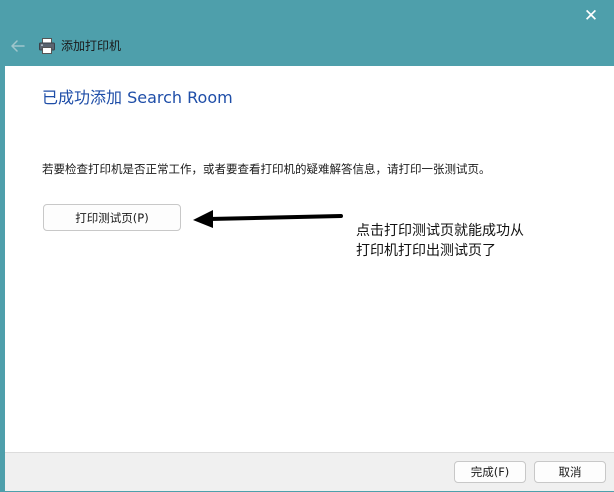 This screenshot has height=492, width=614. I want to click on annotation-line-2: 打印机打印出测试页了, so click(426, 251).